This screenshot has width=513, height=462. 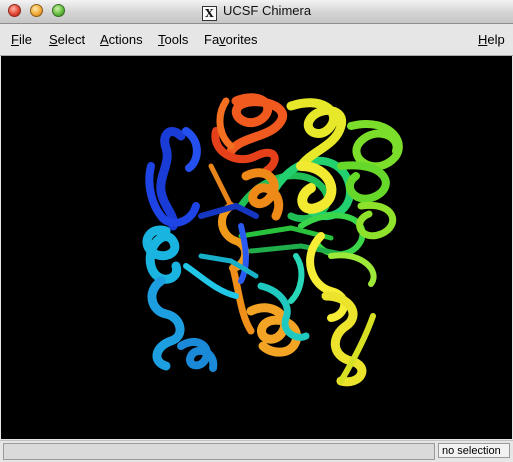 I want to click on menu-bar: File Select Actions Tools Favorites Help, so click(x=256, y=40).